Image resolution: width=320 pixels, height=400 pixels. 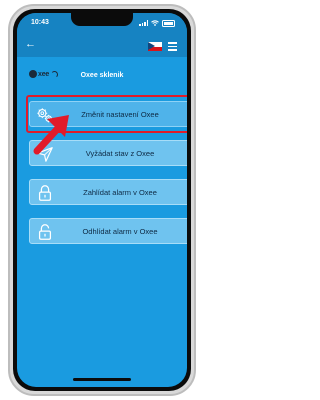 I want to click on arm-alarm-button: Zahlídat alarm v Oxee, so click(x=108, y=192).